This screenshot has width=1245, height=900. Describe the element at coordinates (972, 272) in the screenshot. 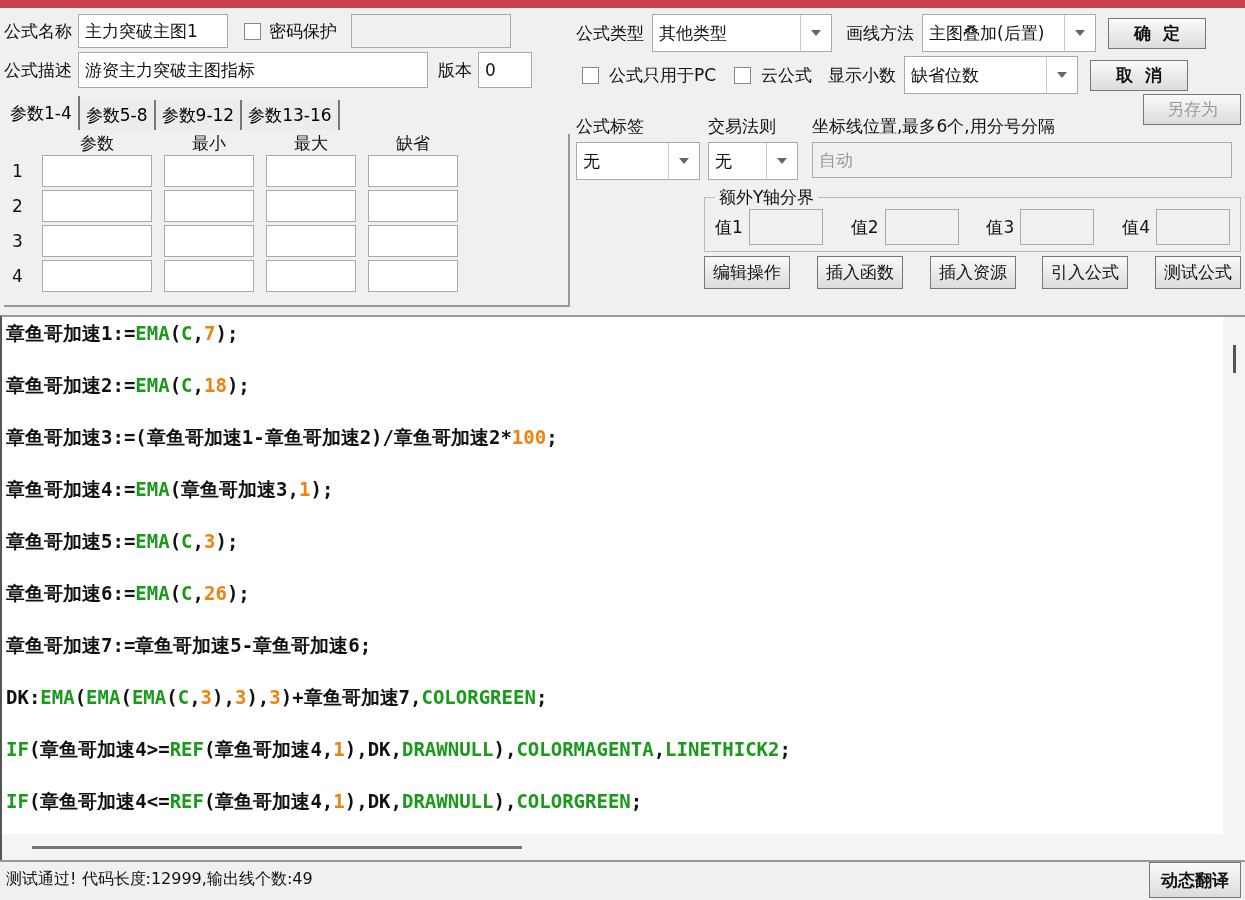

I see `action-button: 插入资源` at that location.